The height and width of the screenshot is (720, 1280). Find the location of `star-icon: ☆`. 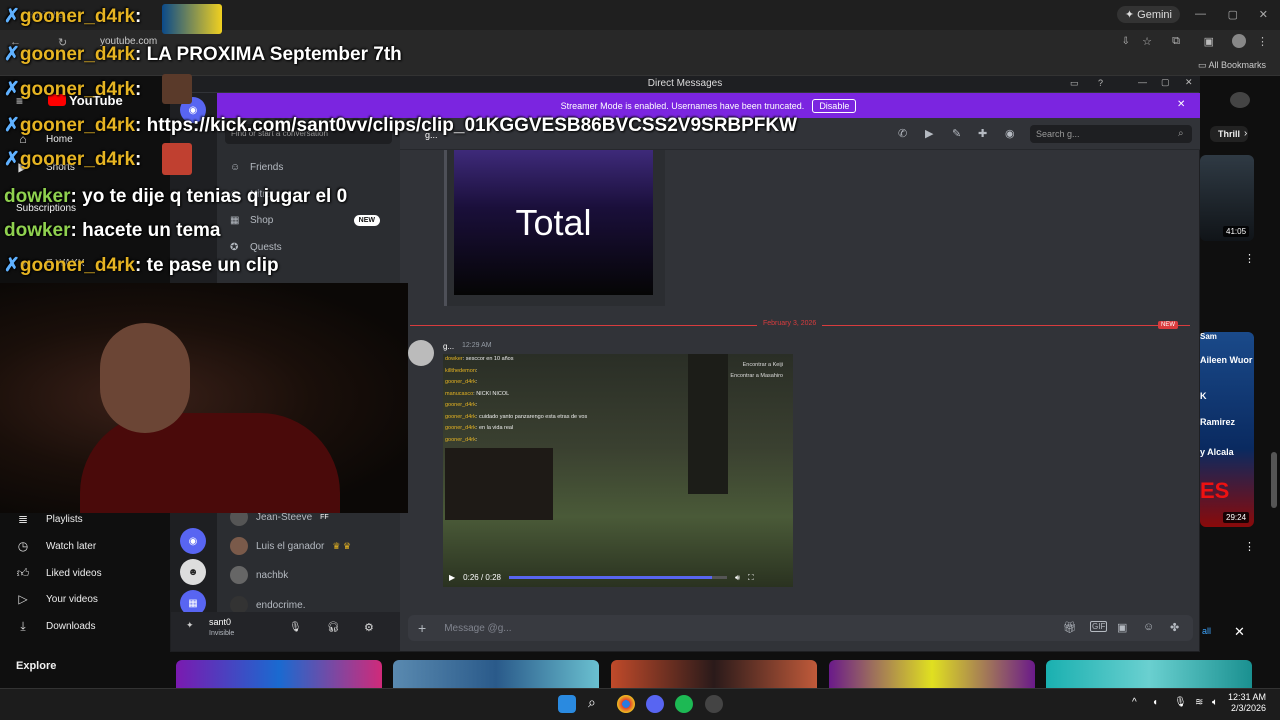

star-icon: ☆ is located at coordinates (1147, 41).